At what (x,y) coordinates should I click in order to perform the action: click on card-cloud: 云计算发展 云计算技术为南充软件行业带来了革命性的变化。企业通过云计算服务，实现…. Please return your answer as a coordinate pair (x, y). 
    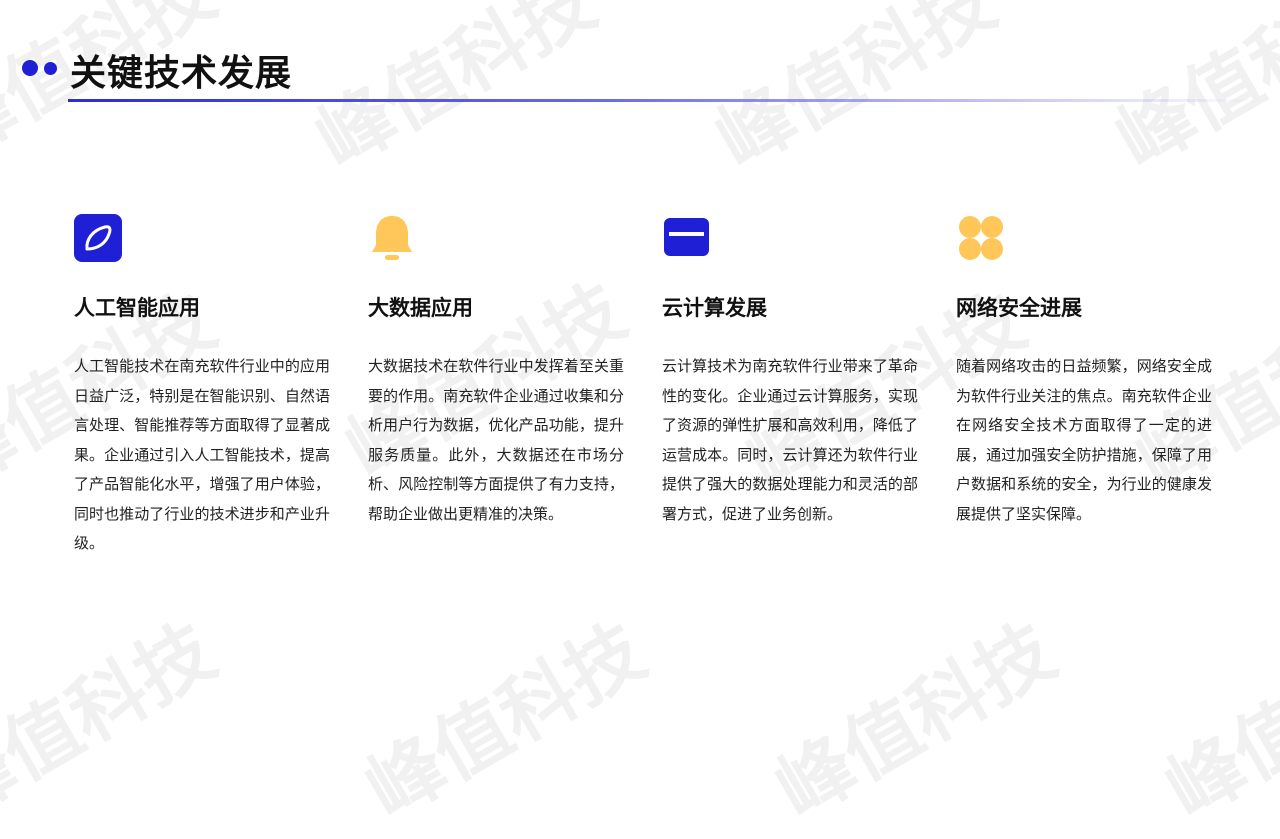
    Looking at the image, I should click on (790, 367).